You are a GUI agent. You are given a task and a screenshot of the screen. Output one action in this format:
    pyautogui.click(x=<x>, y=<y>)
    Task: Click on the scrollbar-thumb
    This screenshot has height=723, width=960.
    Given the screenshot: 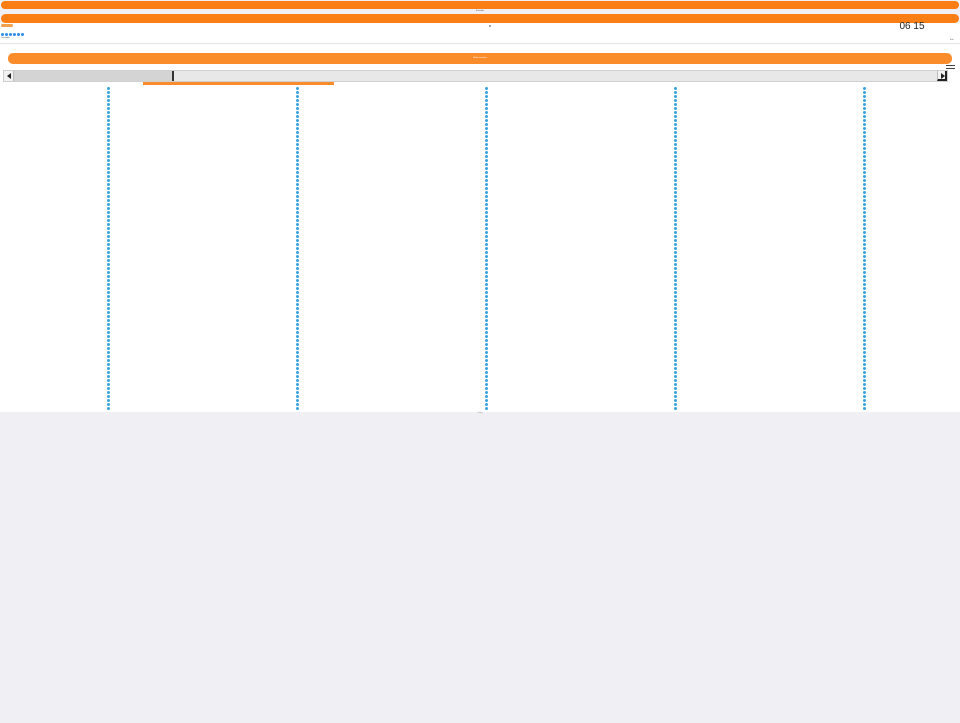 What is the action you would take?
    pyautogui.click(x=94, y=76)
    